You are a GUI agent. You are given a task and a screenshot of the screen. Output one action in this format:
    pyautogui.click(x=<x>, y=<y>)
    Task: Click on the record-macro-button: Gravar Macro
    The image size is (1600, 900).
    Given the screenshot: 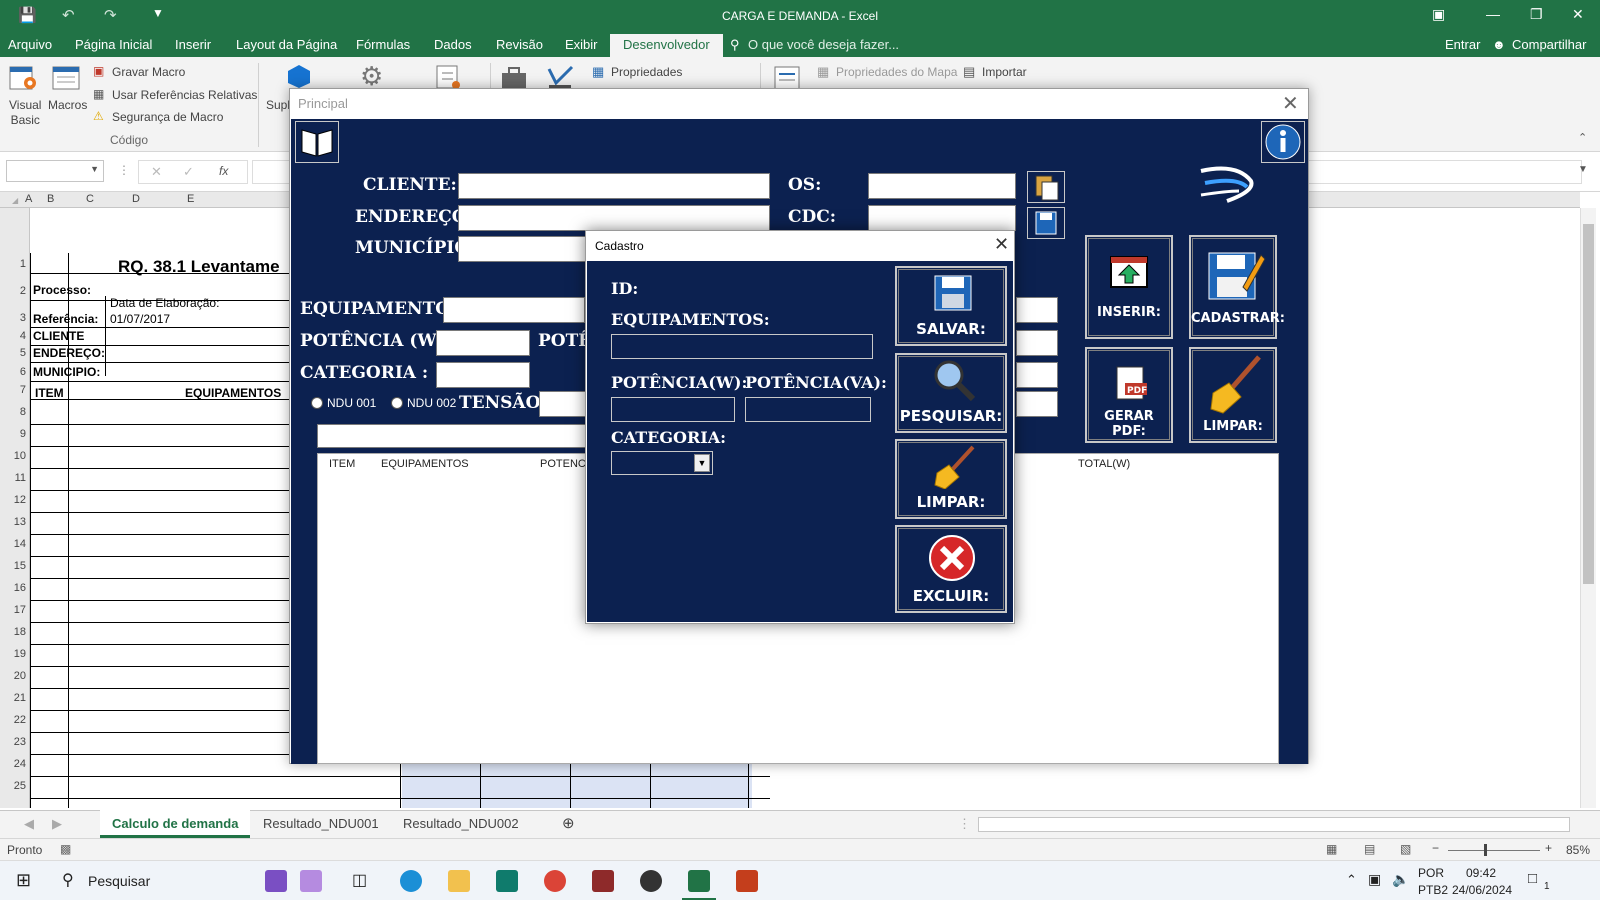 What is the action you would take?
    pyautogui.click(x=148, y=72)
    